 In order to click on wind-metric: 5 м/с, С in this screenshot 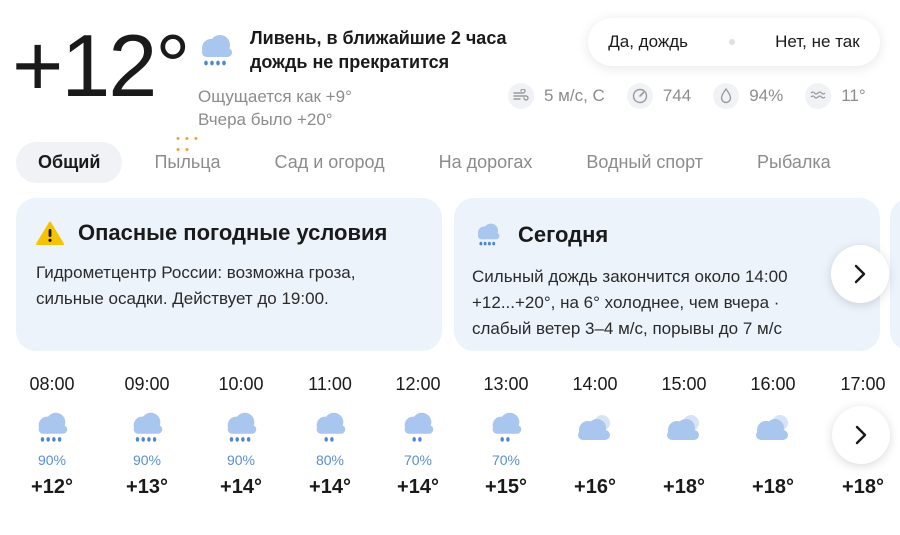, I will do `click(556, 96)`.